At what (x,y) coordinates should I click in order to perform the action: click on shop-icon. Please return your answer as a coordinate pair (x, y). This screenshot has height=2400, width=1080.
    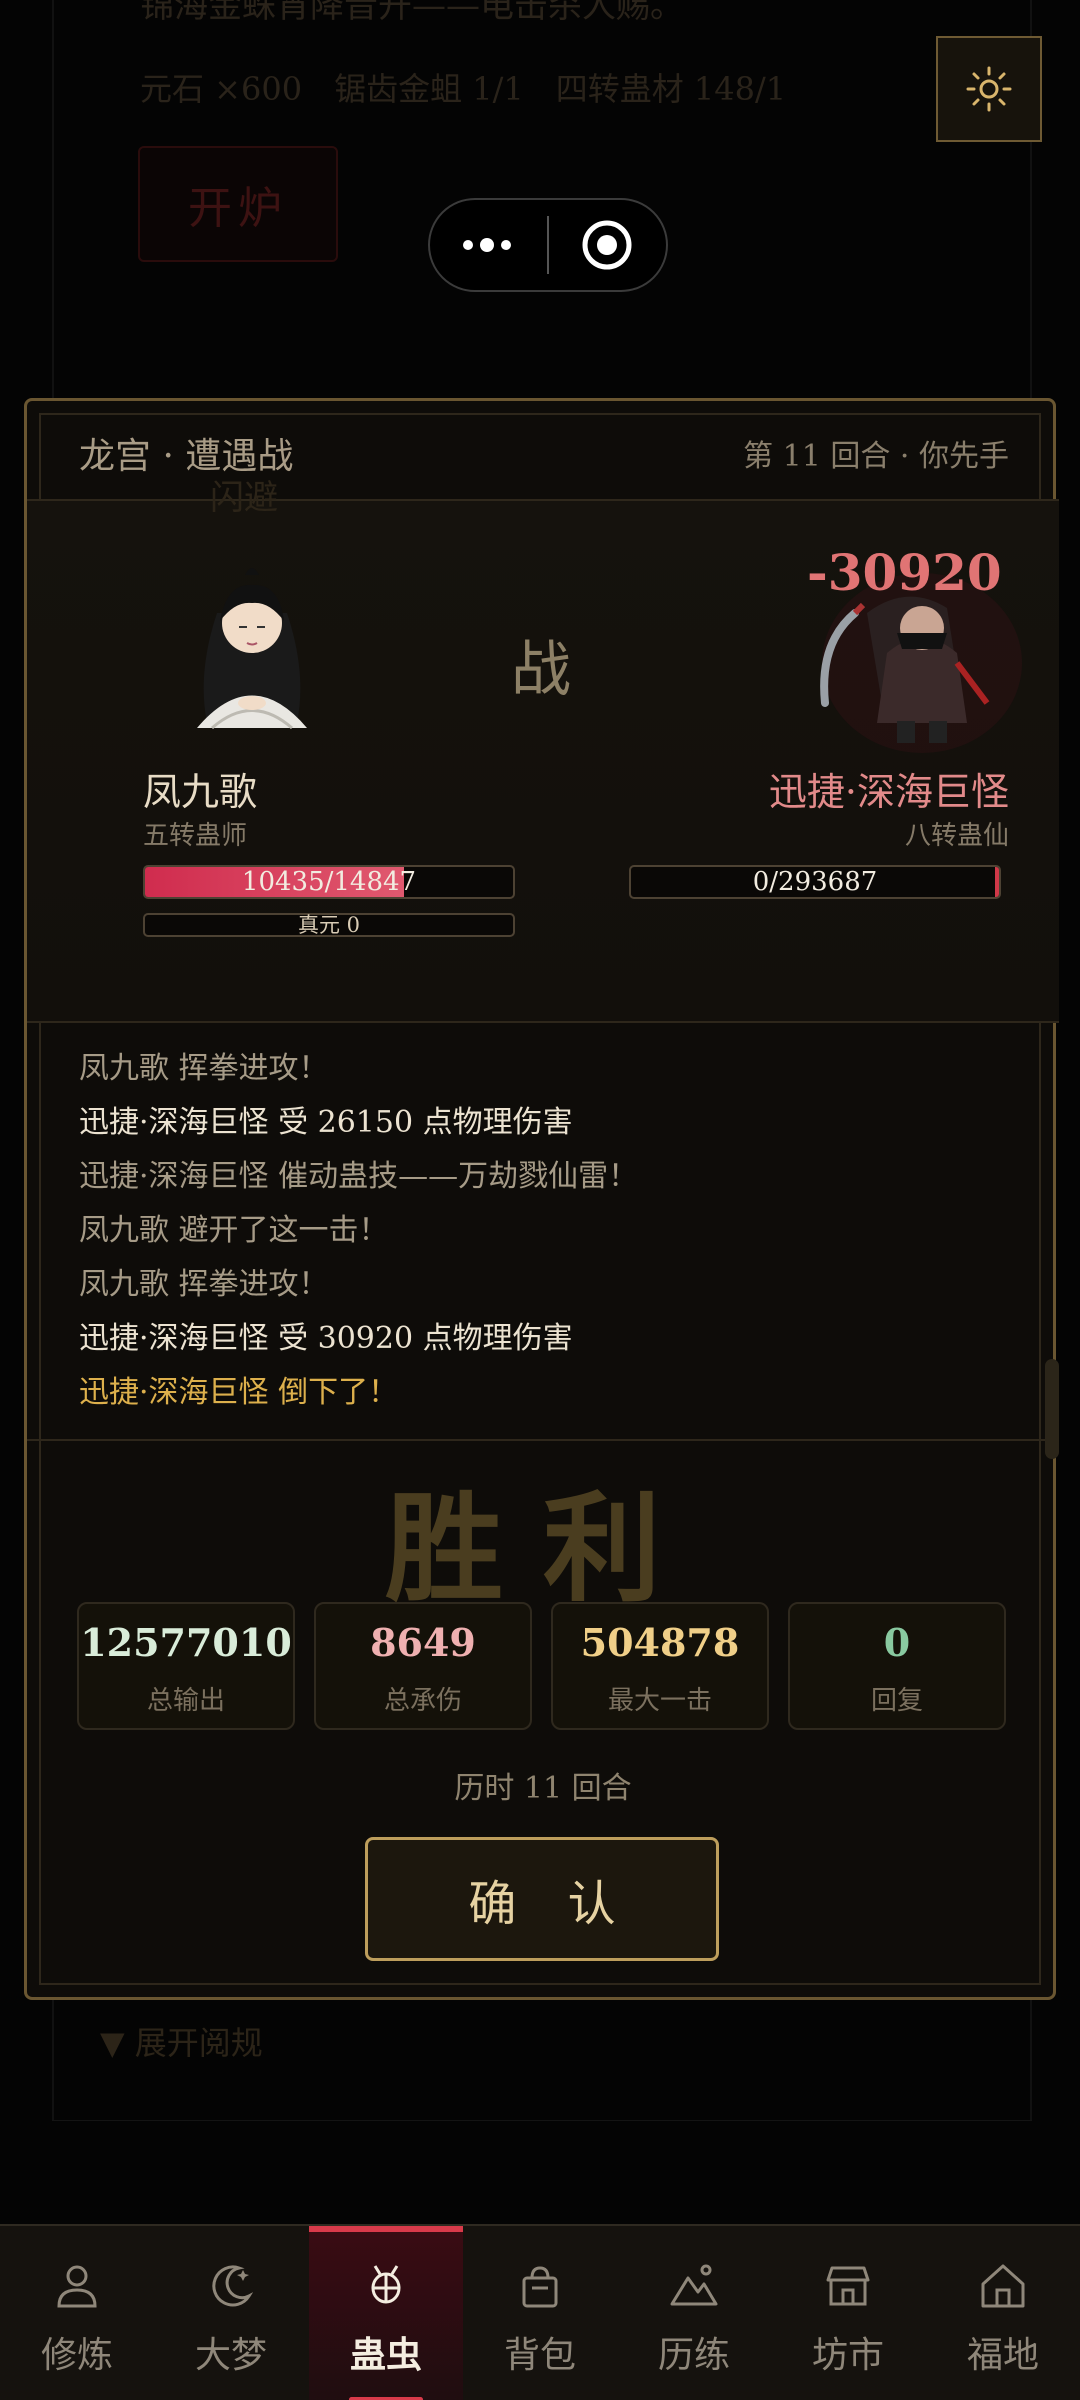
    Looking at the image, I should click on (848, 2286).